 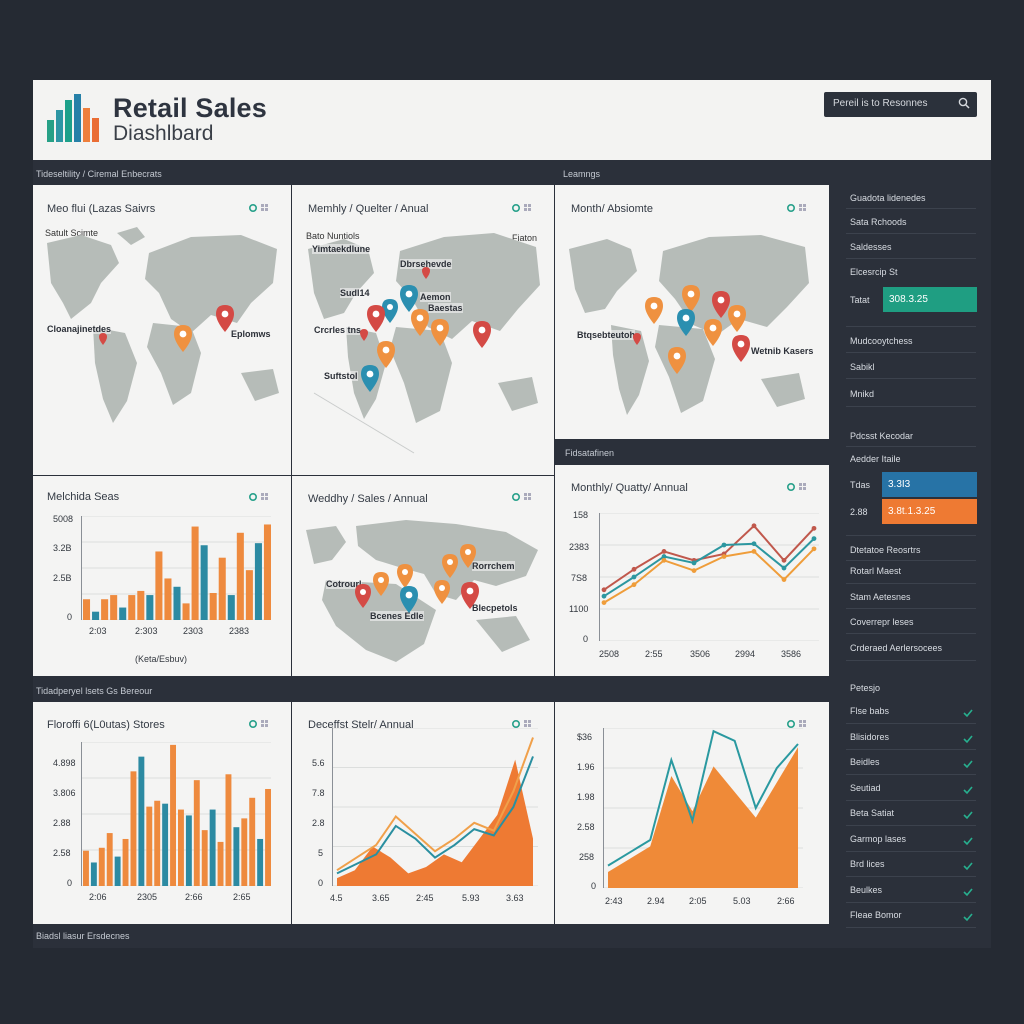 I want to click on sidebar-item: Mudcooytchess, so click(x=881, y=341).